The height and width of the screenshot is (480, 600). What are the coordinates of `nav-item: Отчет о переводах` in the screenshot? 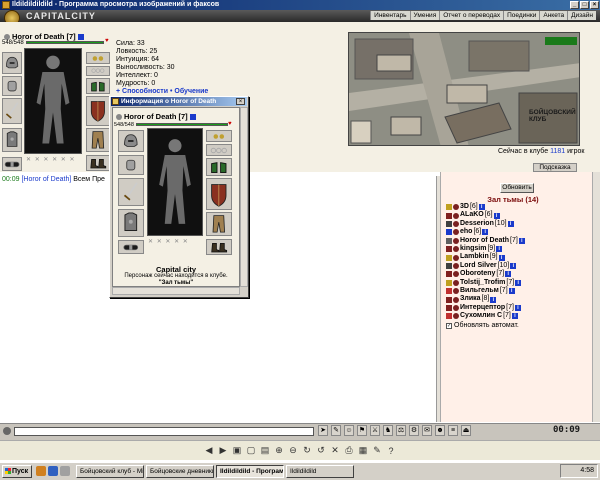 It's located at (471, 15).